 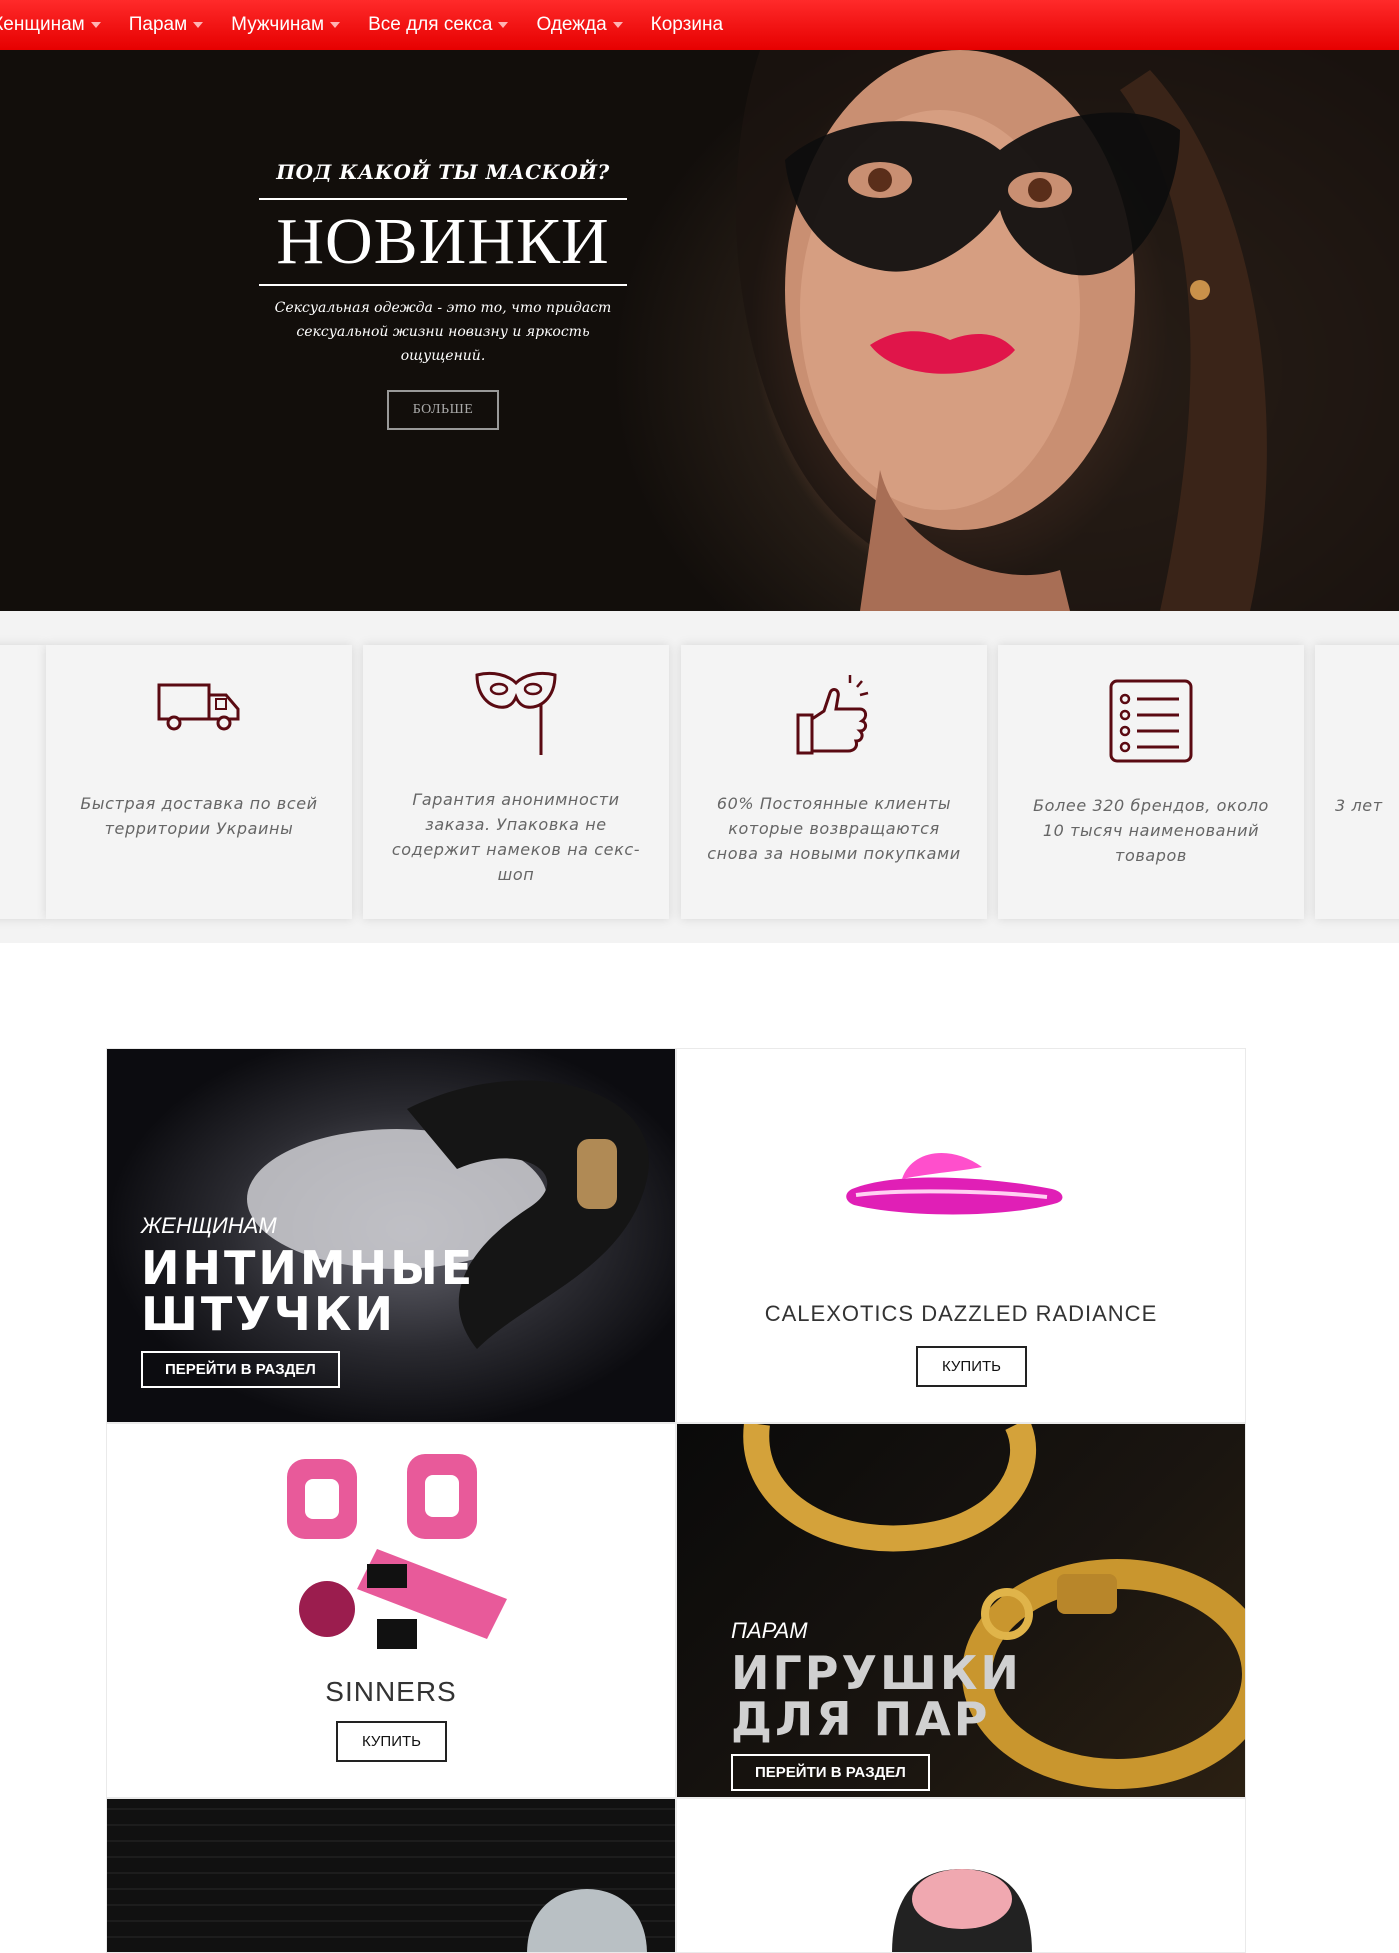 I want to click on nav-item-label: Корзина, so click(x=687, y=24).